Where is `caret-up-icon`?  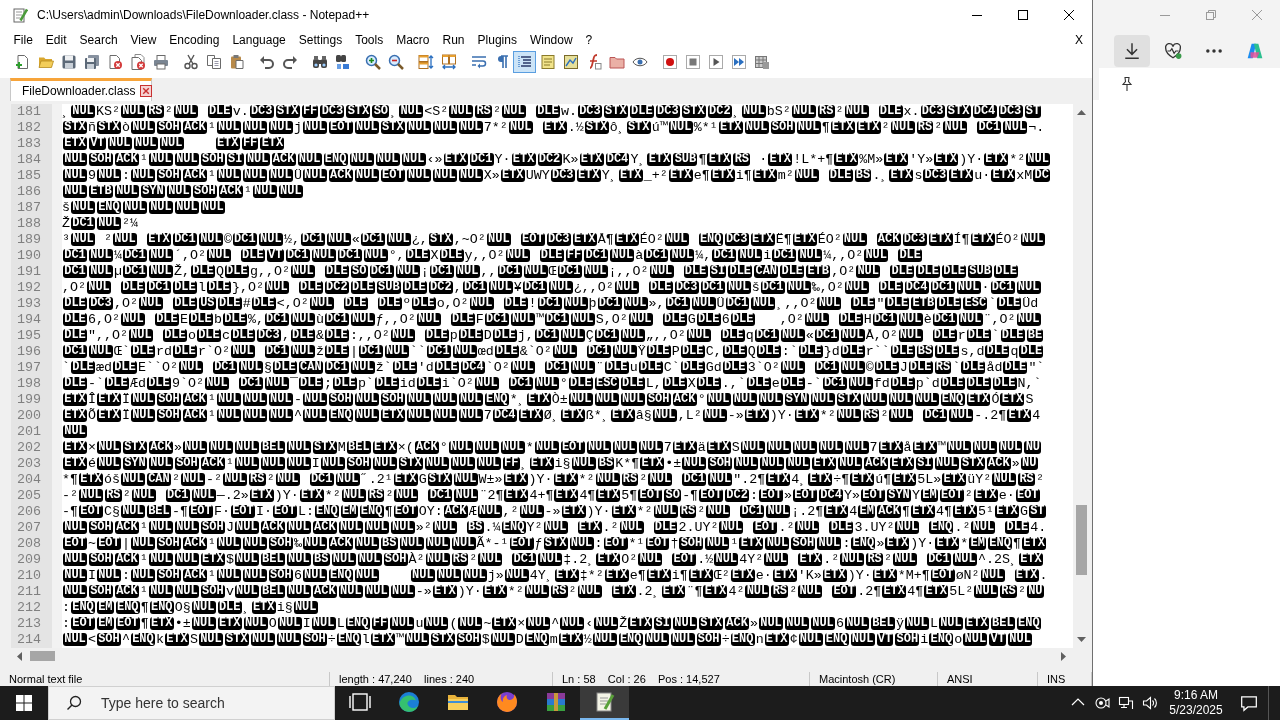
caret-up-icon is located at coordinates (1081, 112).